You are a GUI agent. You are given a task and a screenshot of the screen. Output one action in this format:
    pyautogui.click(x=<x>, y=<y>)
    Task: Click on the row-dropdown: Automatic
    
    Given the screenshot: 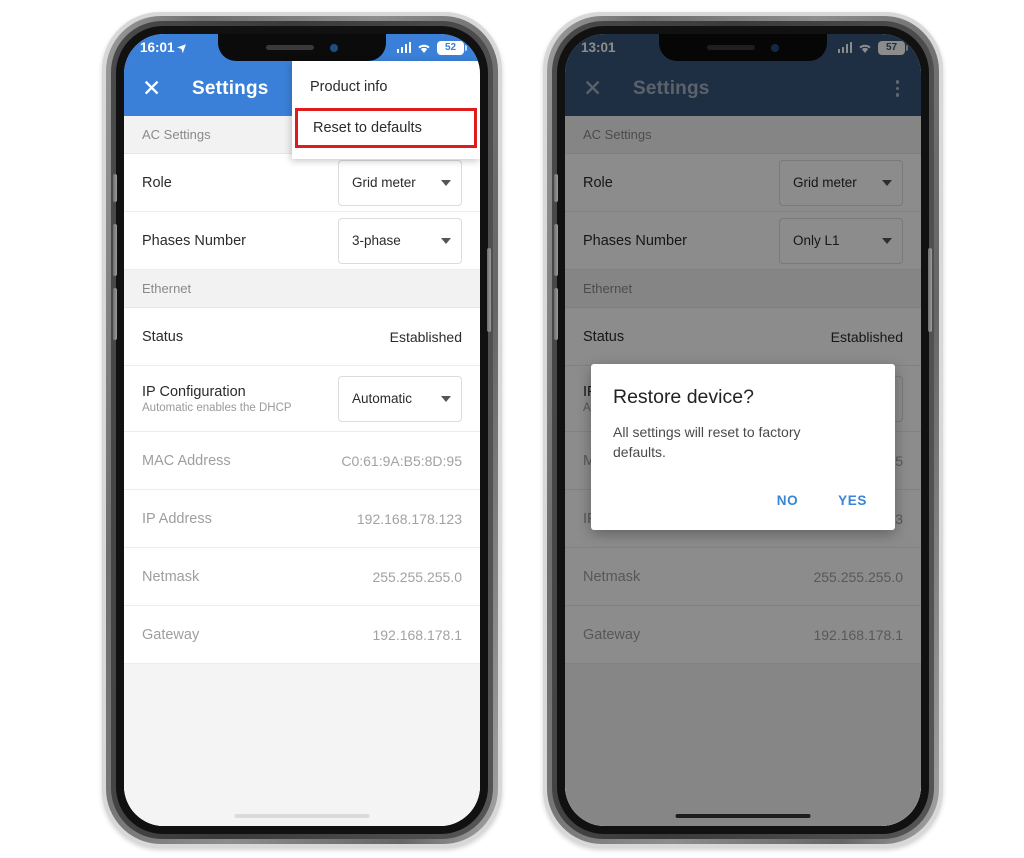 What is the action you would take?
    pyautogui.click(x=400, y=398)
    